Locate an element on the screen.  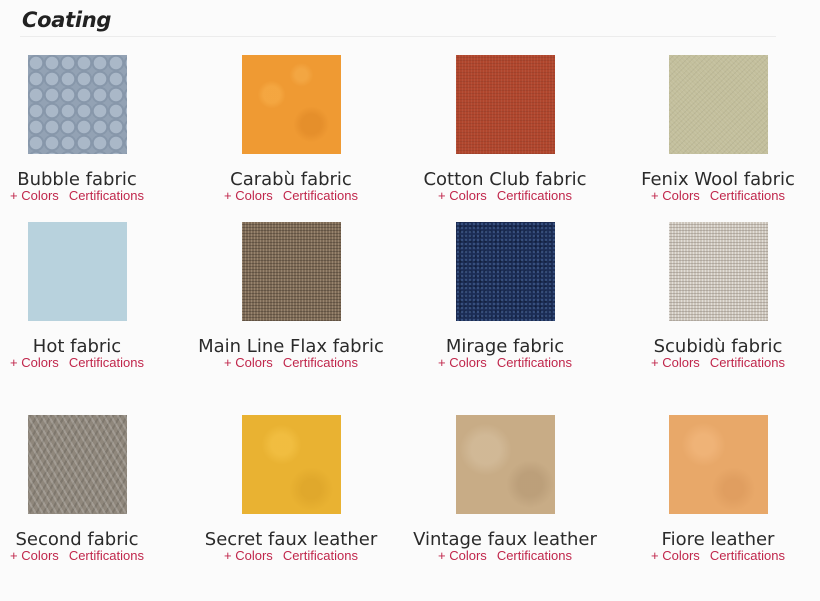
fabric-card: Fenix Wool fabric + Colors Certifications is located at coordinates (715, 129).